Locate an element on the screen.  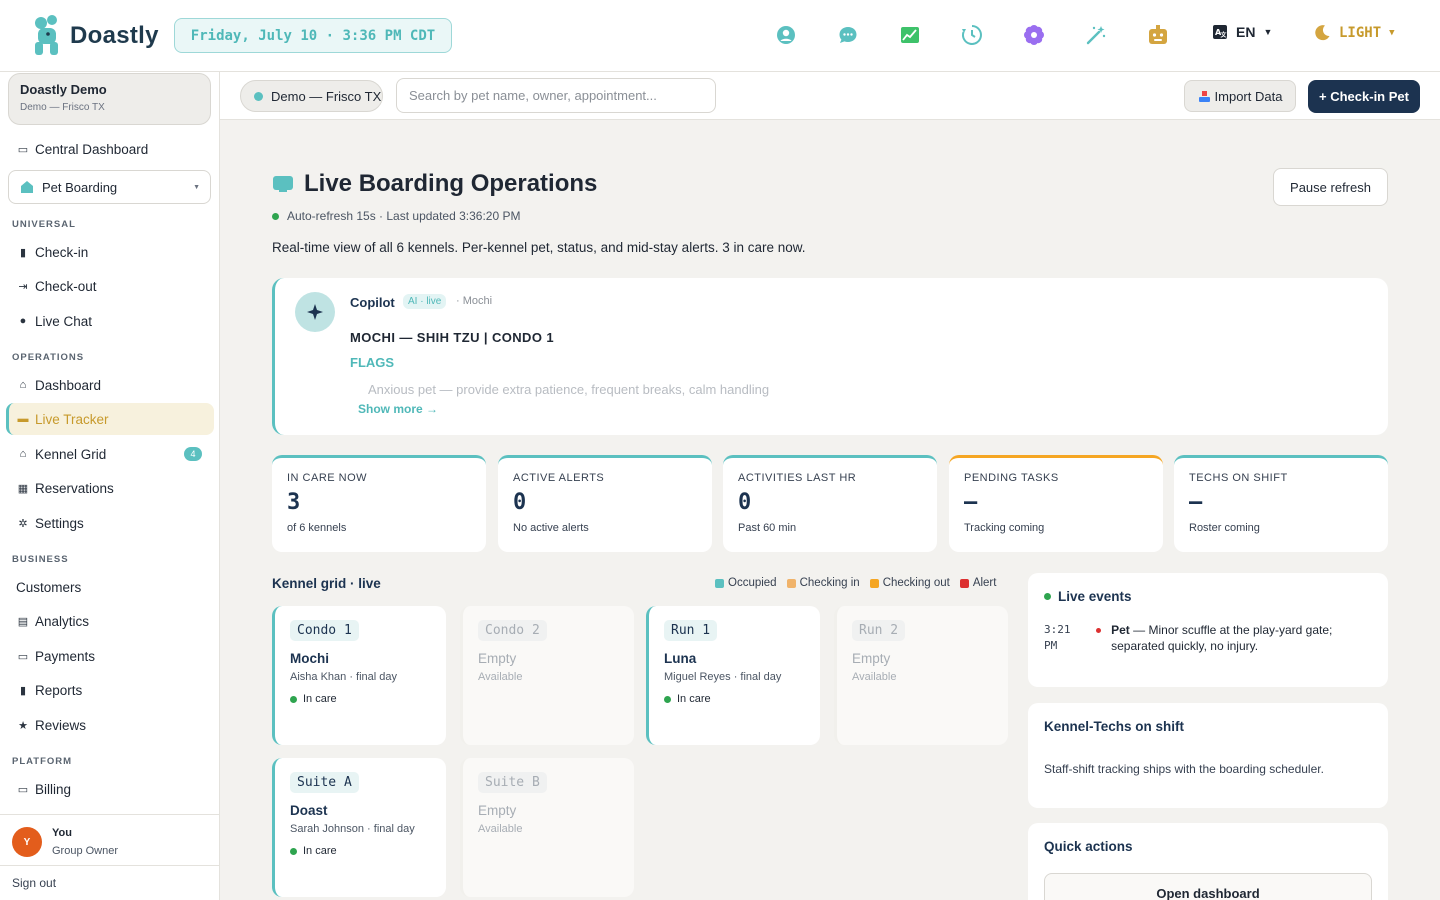
copilot-name: Copilot is located at coordinates (372, 302).